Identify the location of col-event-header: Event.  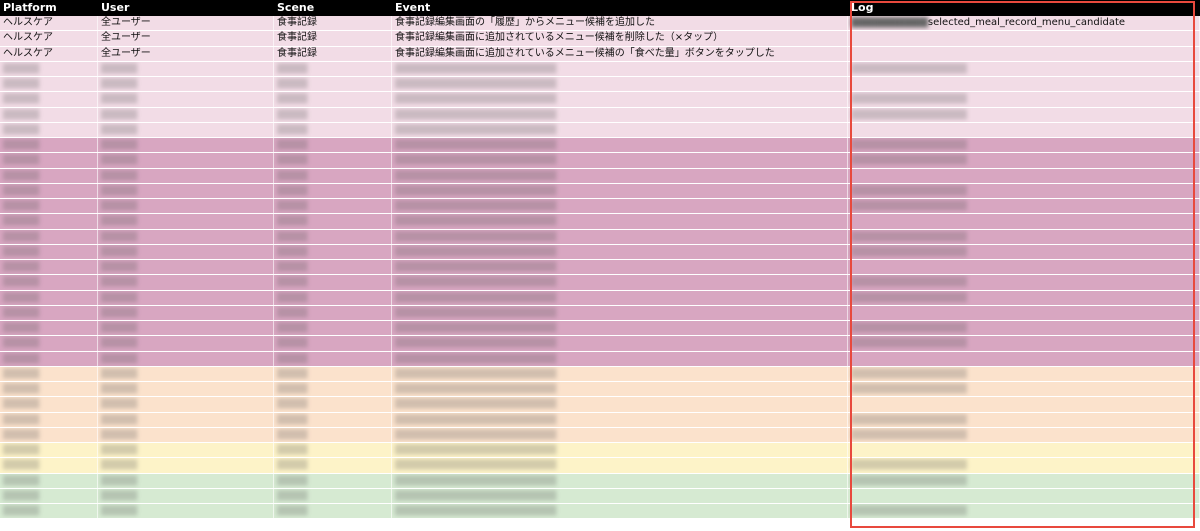
(620, 8).